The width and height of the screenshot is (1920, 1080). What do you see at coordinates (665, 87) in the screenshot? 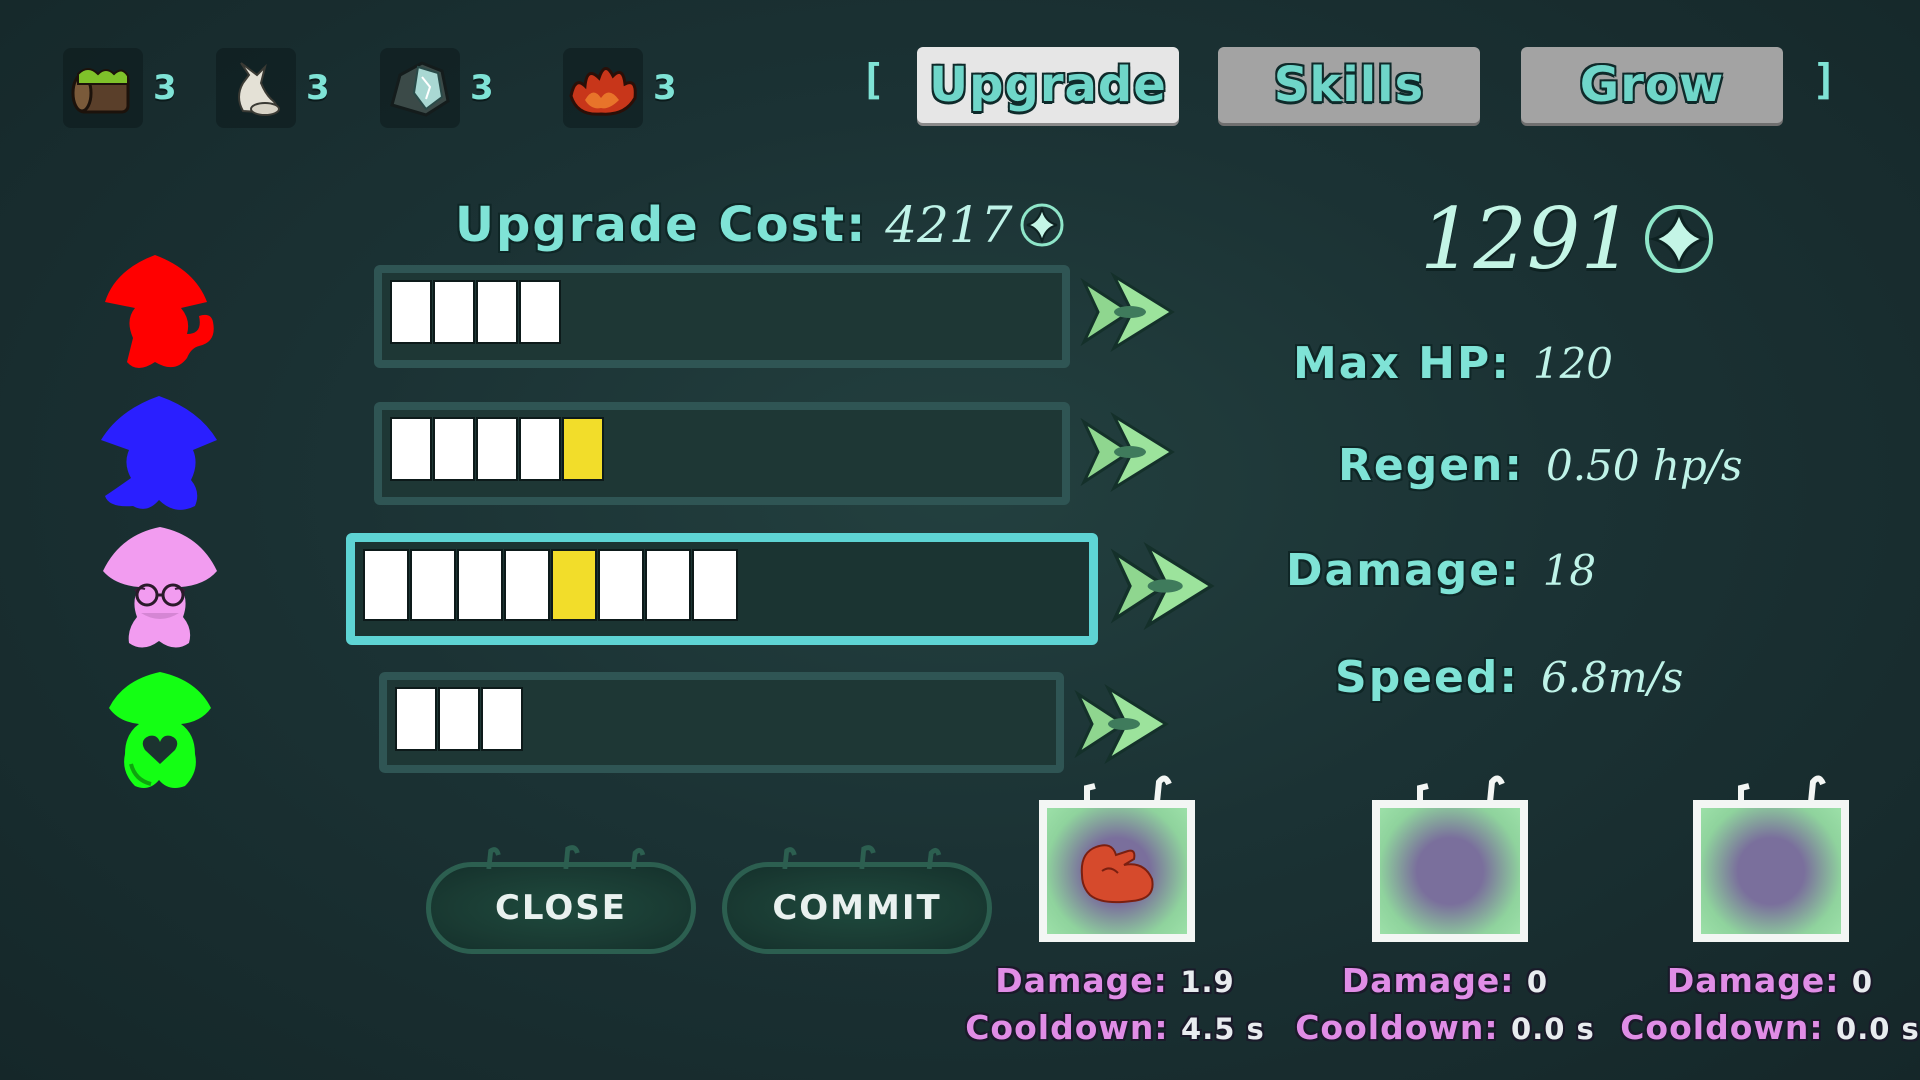
I see `resource-fire-count: 3` at bounding box center [665, 87].